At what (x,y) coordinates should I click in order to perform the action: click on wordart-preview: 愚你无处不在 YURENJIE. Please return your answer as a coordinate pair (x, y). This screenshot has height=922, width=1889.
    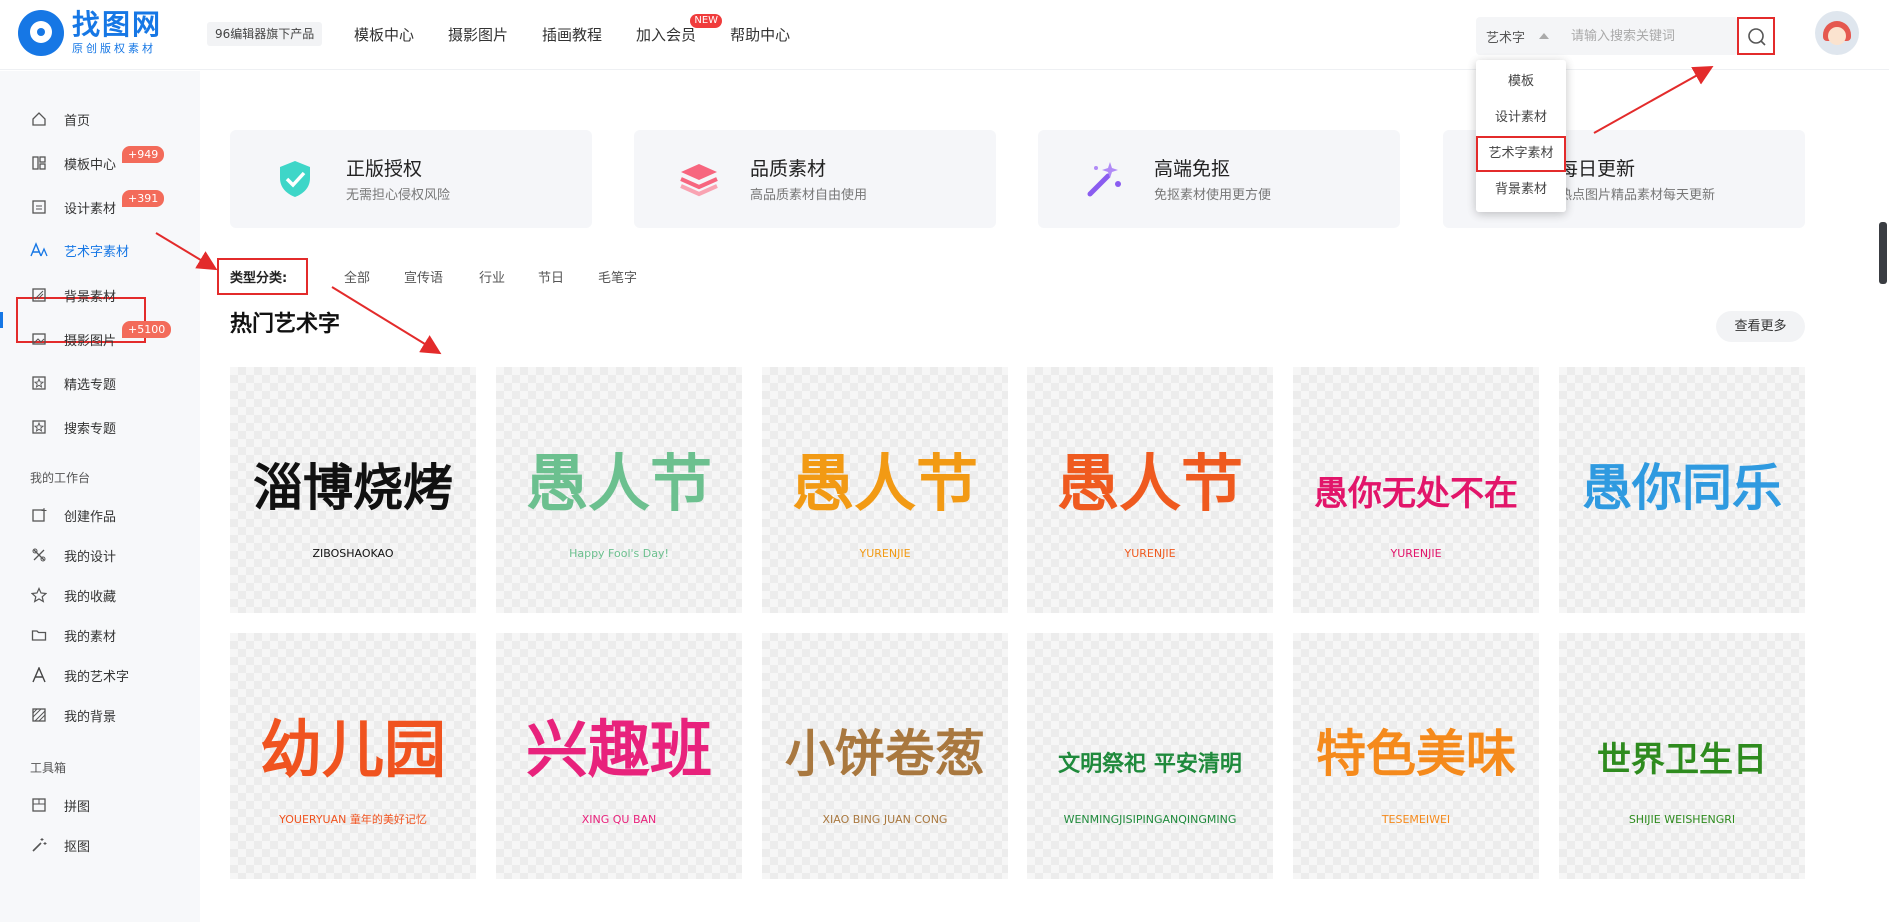
    Looking at the image, I should click on (1416, 517).